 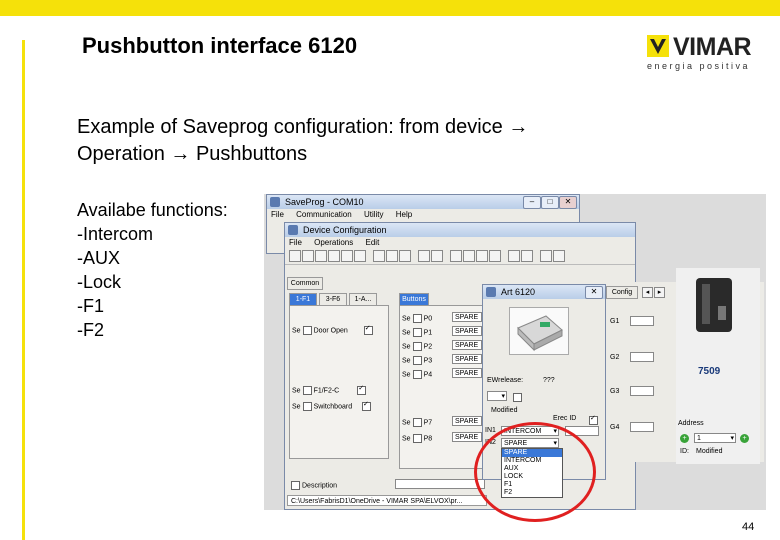 I want to click on top-accent-bar, so click(x=390, y=8).